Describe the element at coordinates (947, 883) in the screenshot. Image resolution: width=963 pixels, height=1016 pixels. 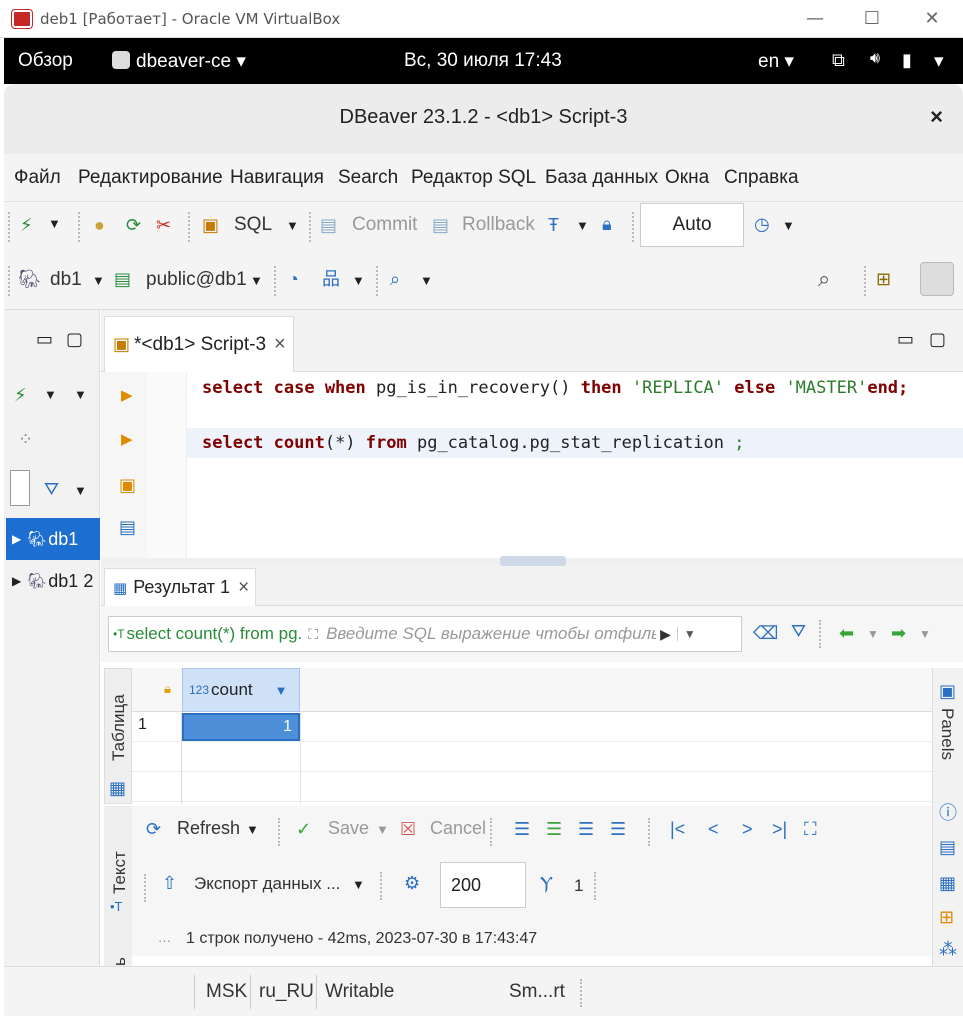
I see `grid-panel-icon: ▦` at that location.